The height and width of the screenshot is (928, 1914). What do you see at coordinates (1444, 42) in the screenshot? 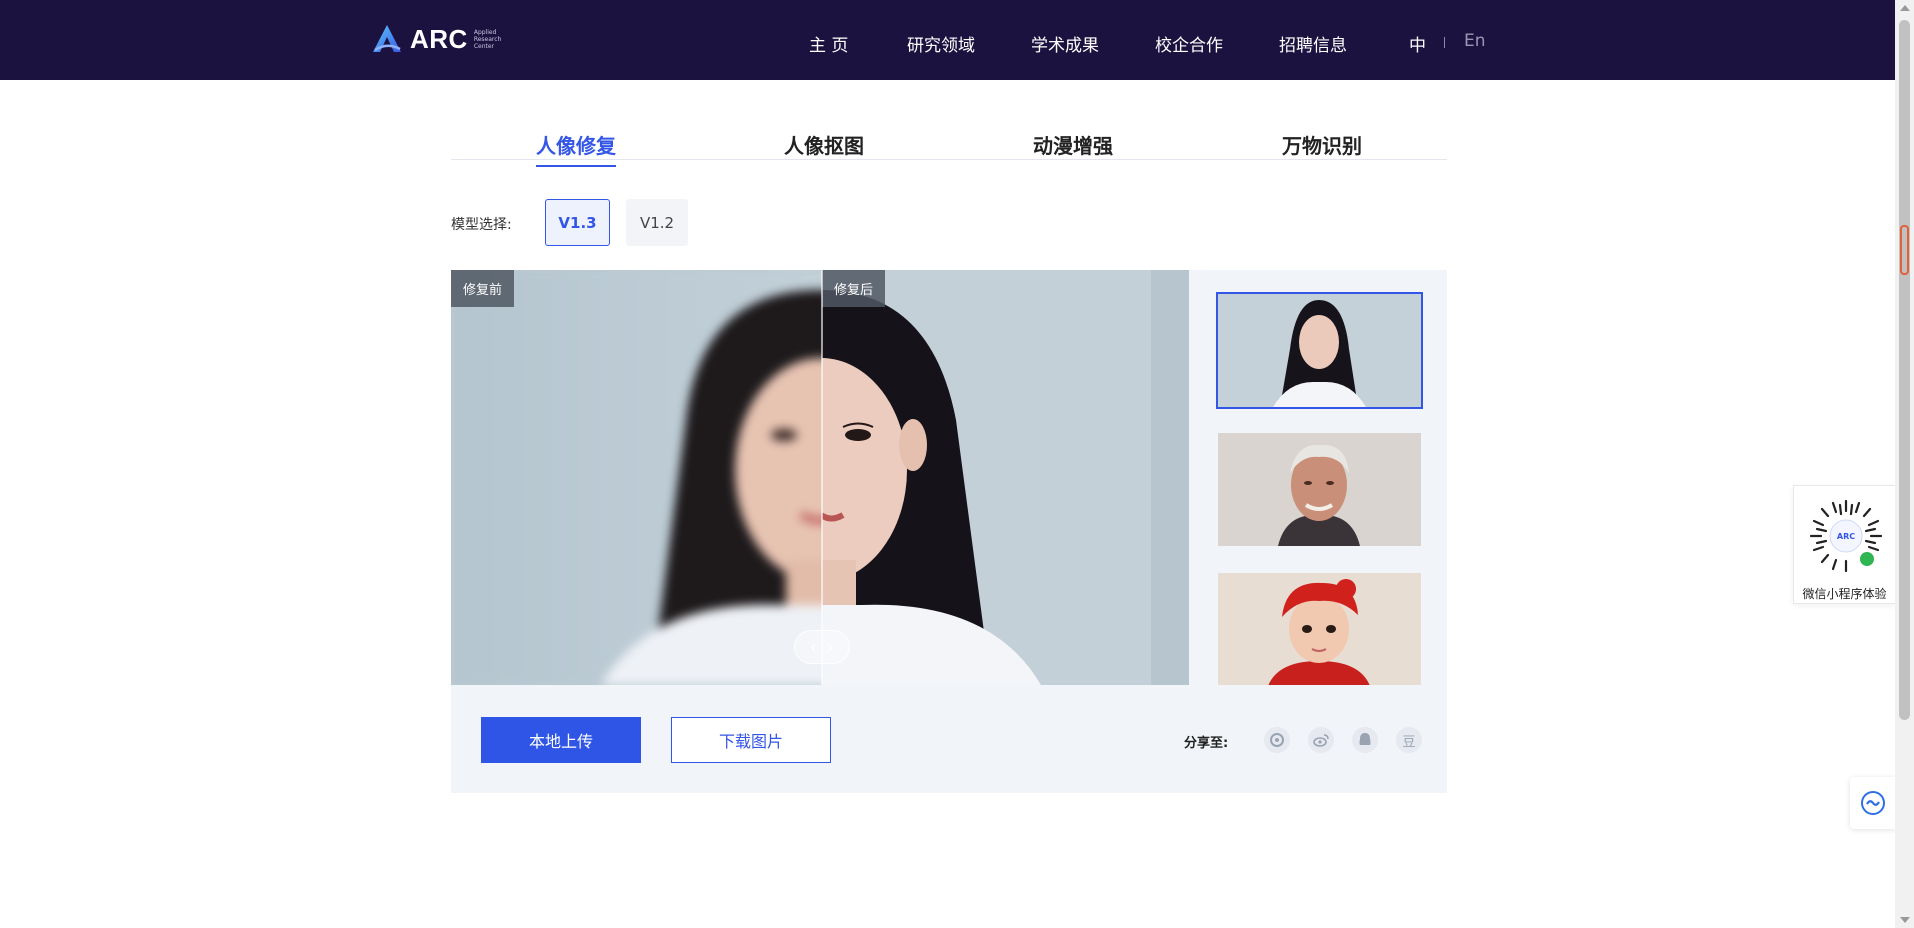
I see `lang-divider` at bounding box center [1444, 42].